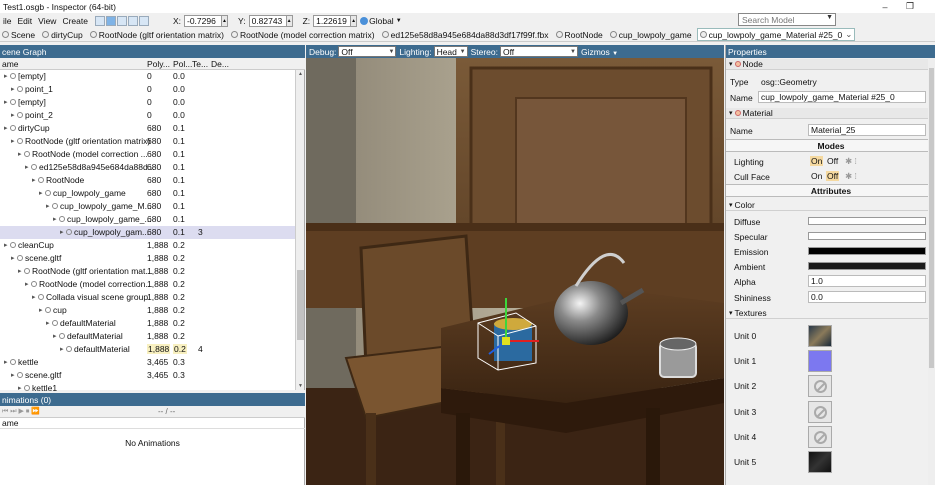 The image size is (935, 485). Describe the element at coordinates (203, 20) in the screenshot. I see `x-input: -0.7296` at that location.